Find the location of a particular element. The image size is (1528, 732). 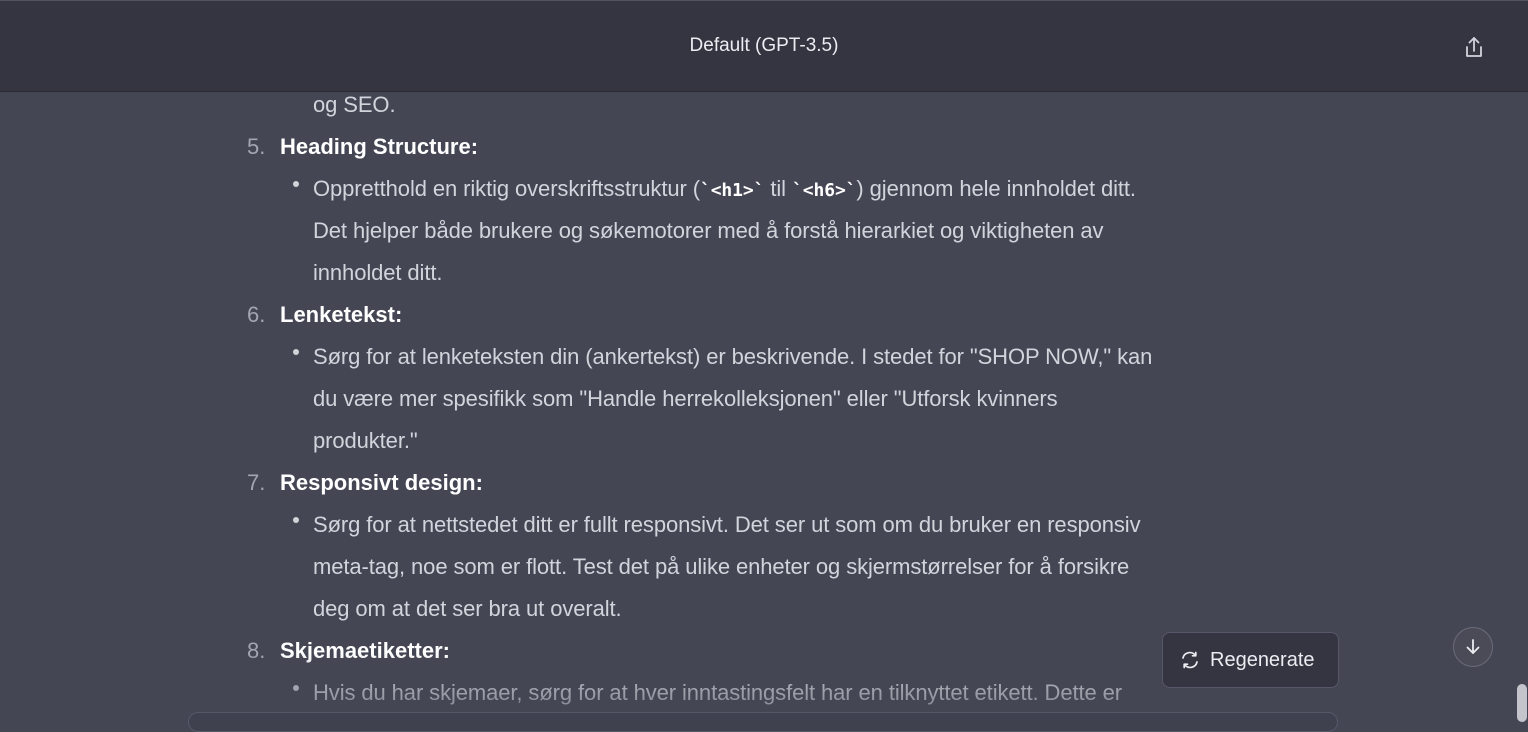

list-heading: Skjemaetiketter: is located at coordinates (365, 650).